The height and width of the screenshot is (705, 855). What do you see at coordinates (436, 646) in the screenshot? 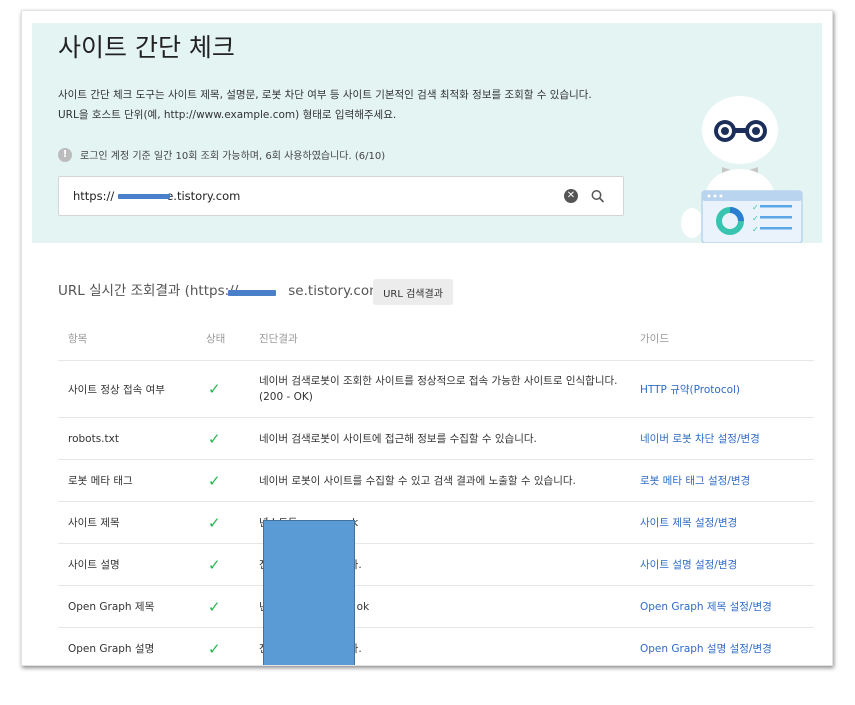
I see `table-row: Open Graph 설명 ✓ 전다. Open Graph 설명 설정/변경` at bounding box center [436, 646].